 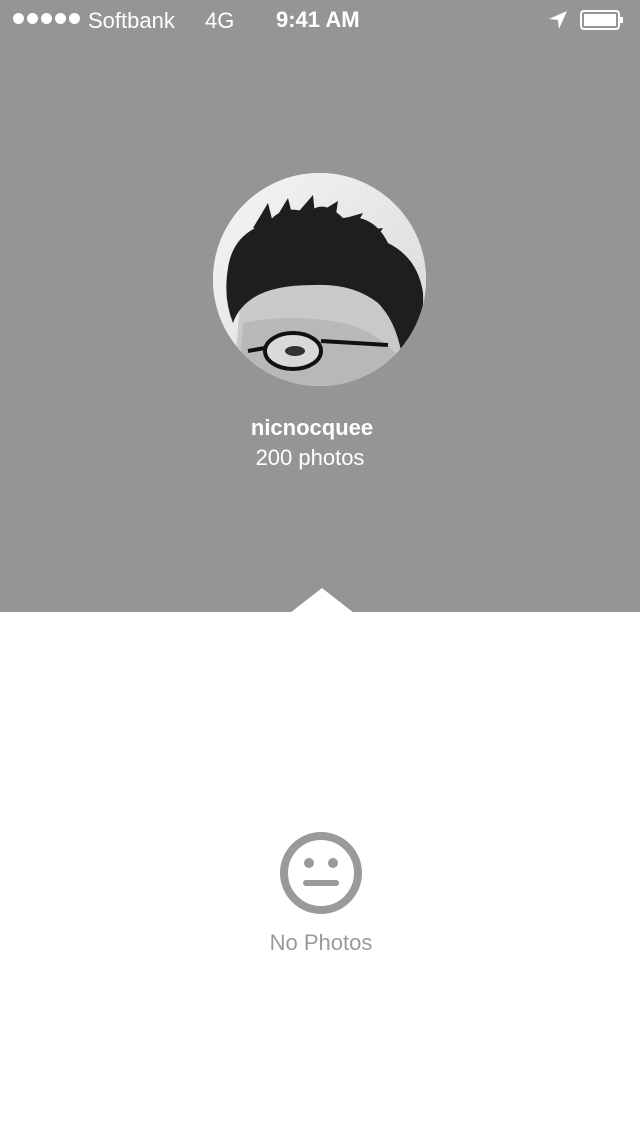 I want to click on status-bar: Softbank 4G 9:41 AM, so click(x=320, y=20).